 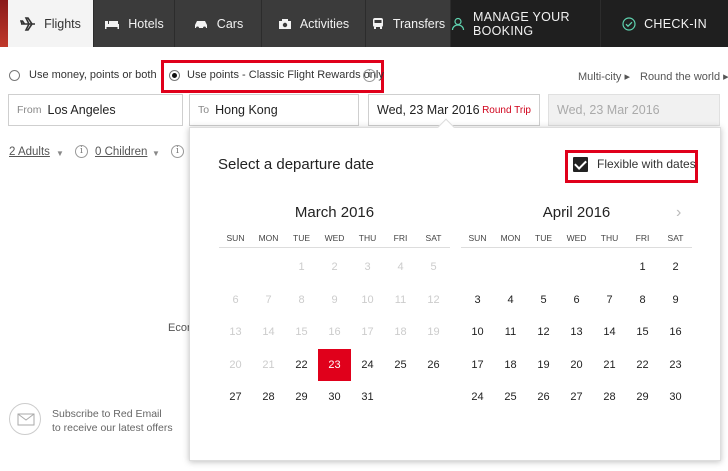 What do you see at coordinates (510, 300) in the screenshot?
I see `calendar-day: 4` at bounding box center [510, 300].